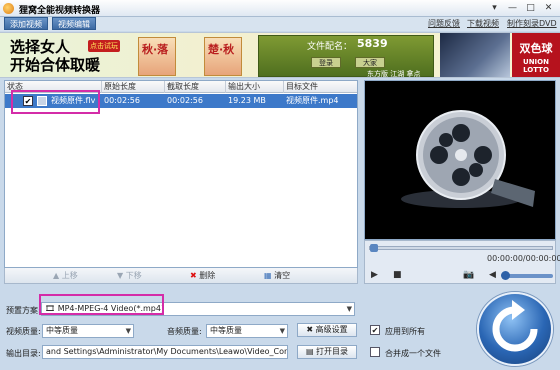 The width and height of the screenshot is (560, 370). I want to click on player-controls: 00:00:00/00:00:00 ▶ ■ 📷 ◀, so click(462, 262).